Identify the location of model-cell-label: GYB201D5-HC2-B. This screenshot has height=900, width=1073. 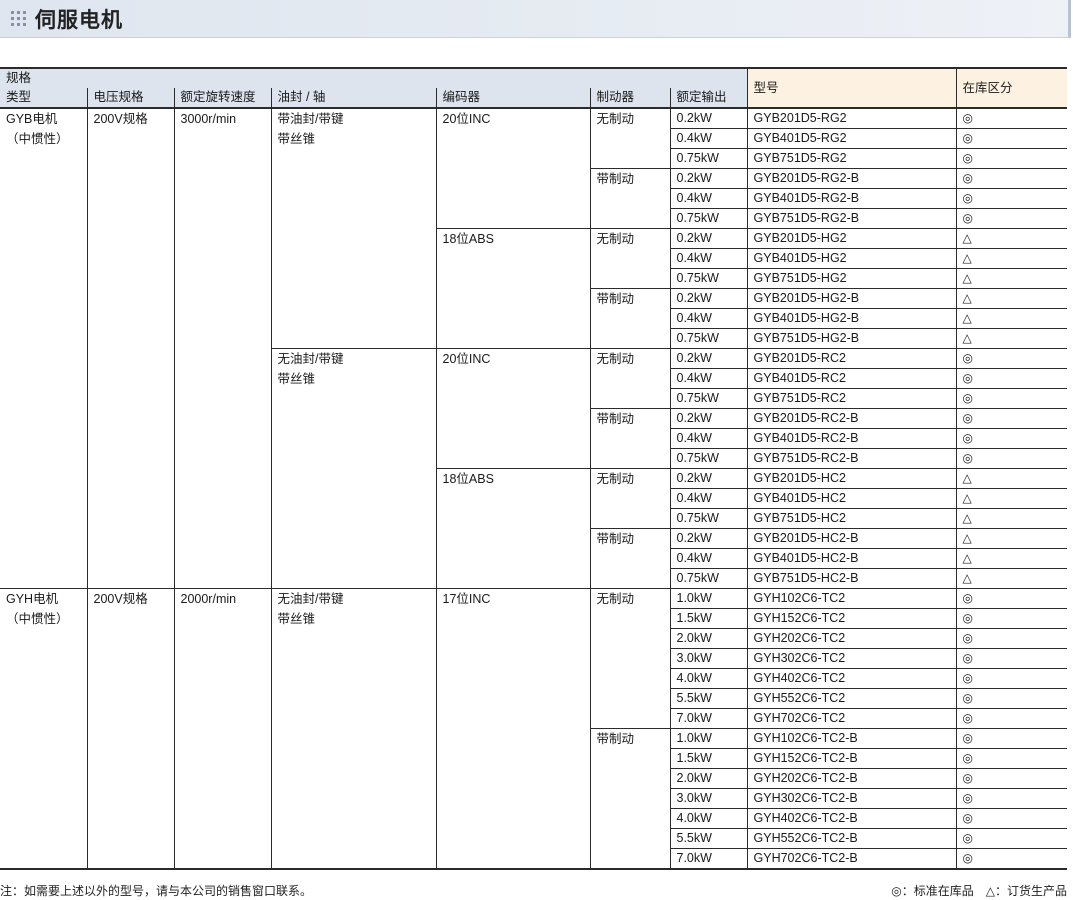
(806, 538).